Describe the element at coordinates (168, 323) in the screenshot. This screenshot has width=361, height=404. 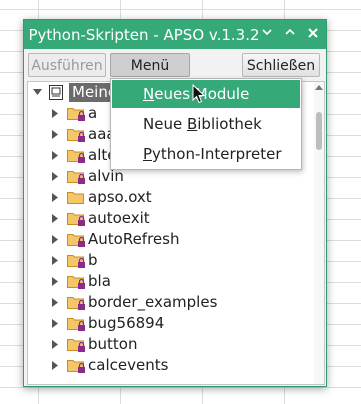
I see `tree-item: bug56894` at that location.